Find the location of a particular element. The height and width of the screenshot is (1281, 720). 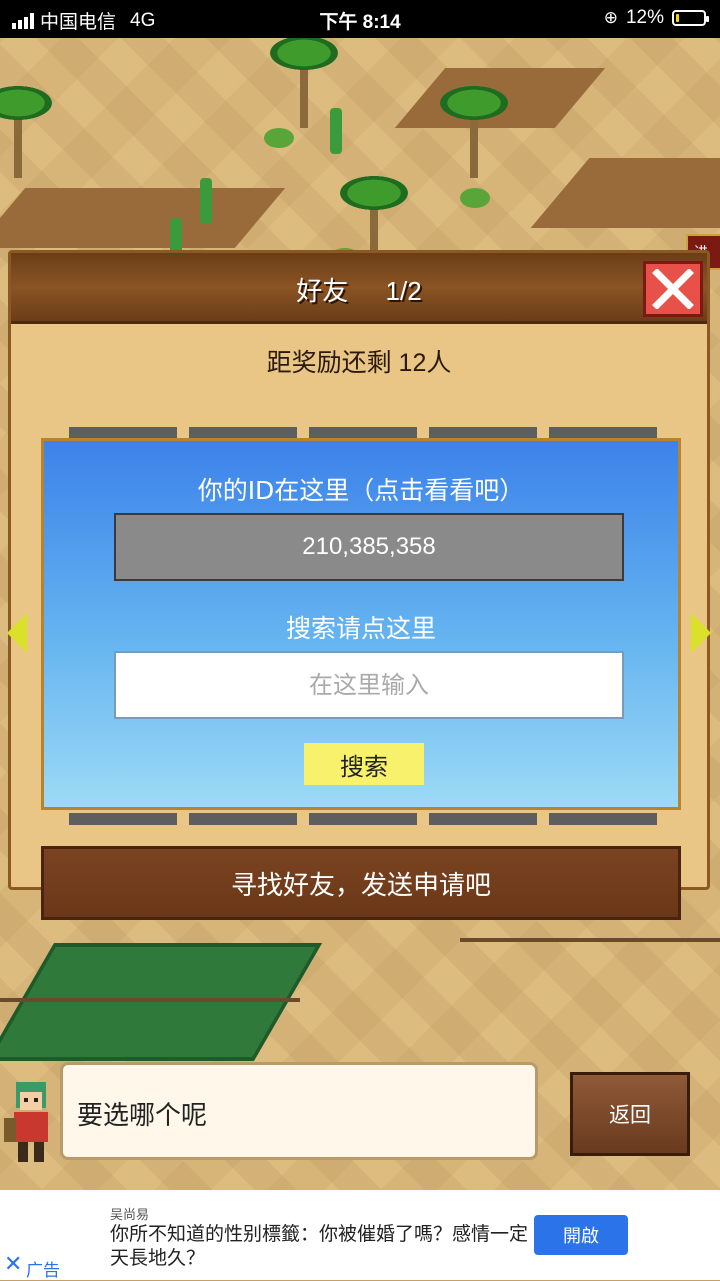

panel-title: 好友 1/2 is located at coordinates (359, 289).